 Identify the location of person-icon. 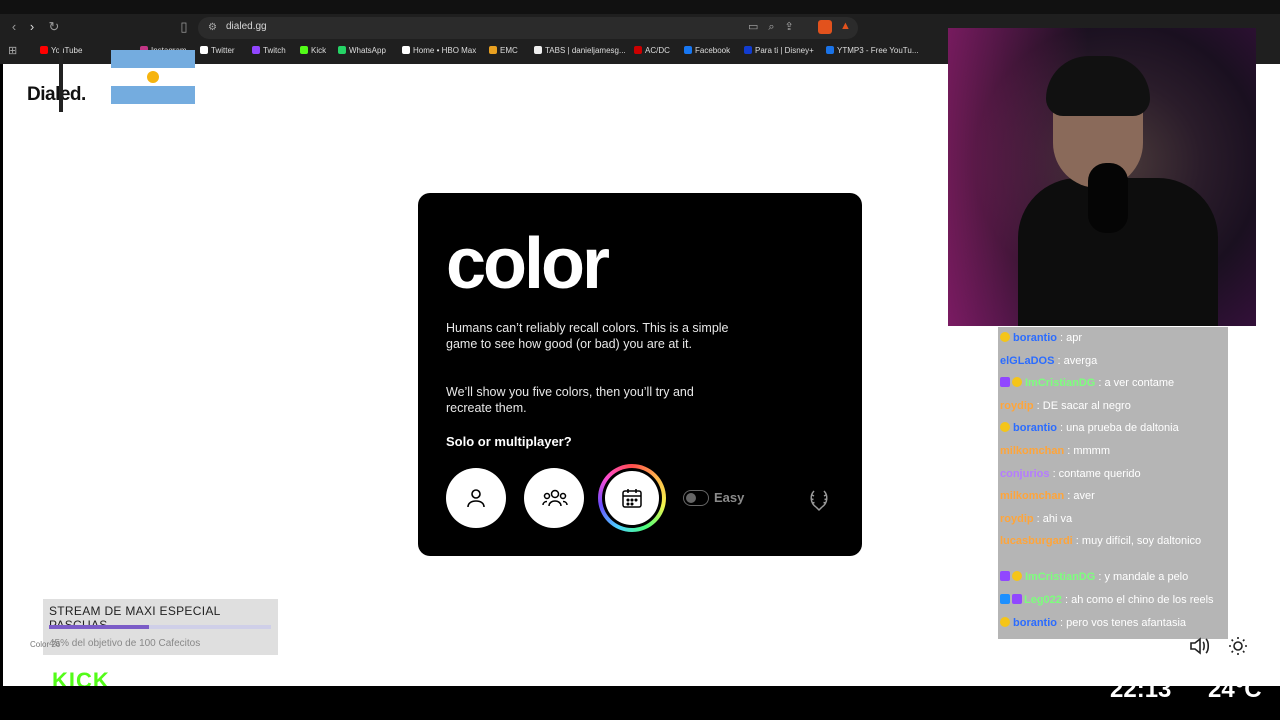
(476, 498).